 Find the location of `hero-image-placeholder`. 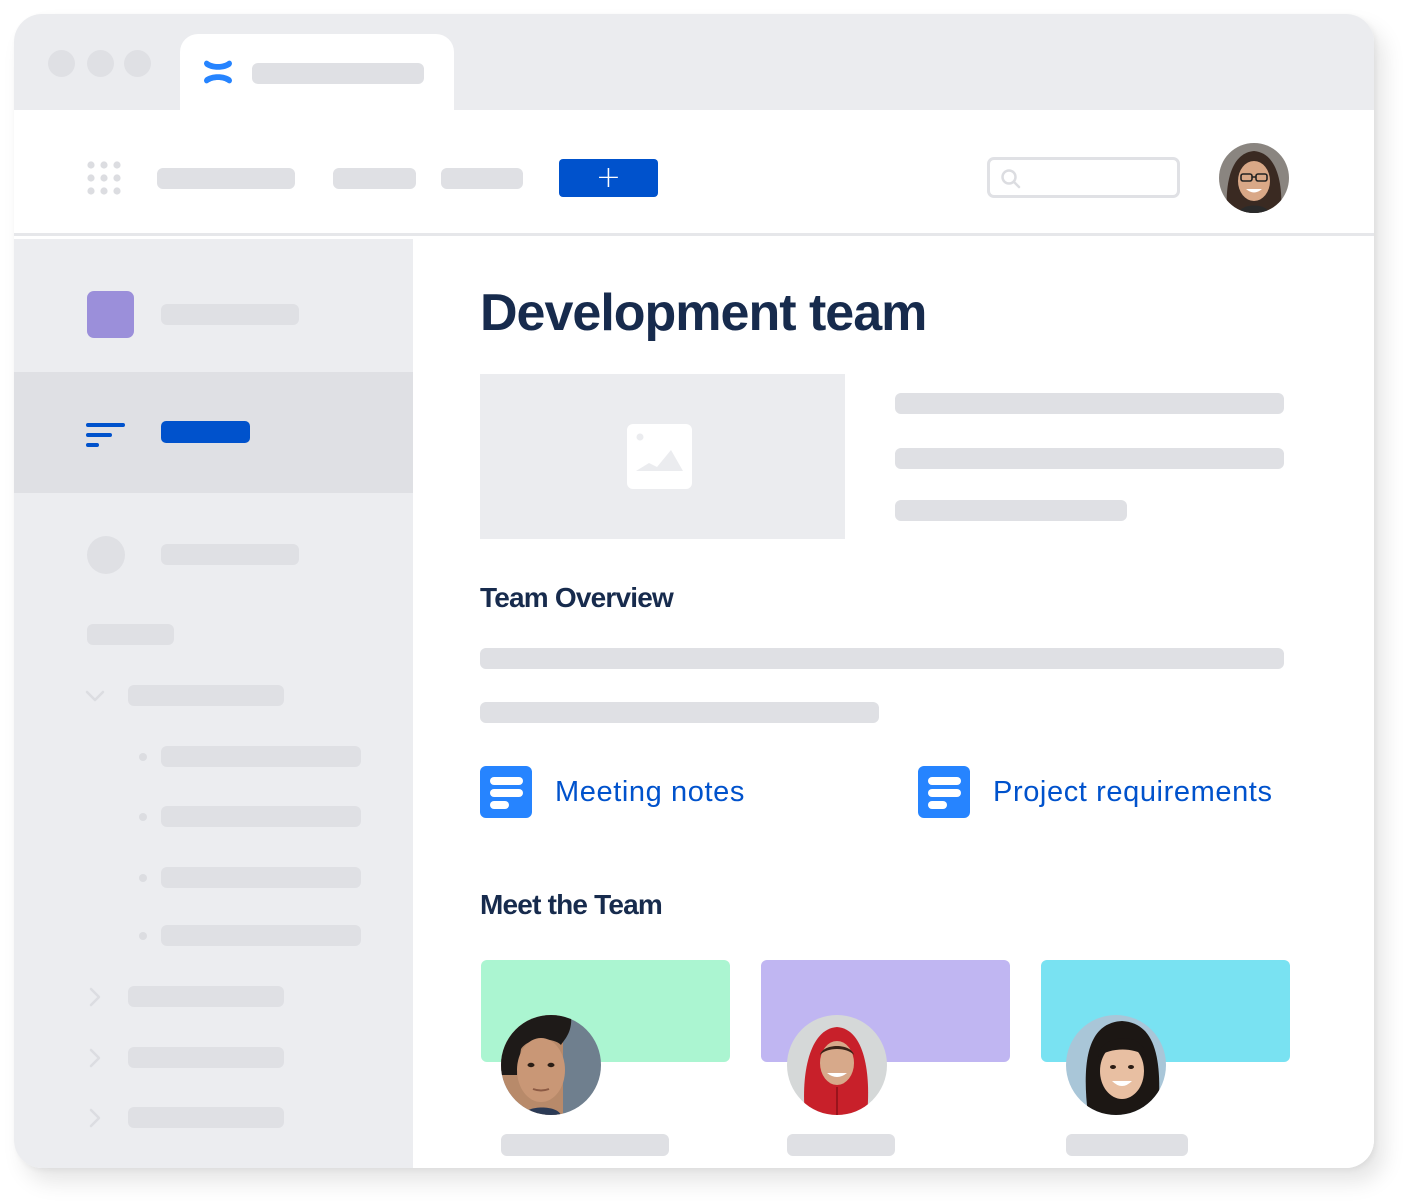

hero-image-placeholder is located at coordinates (662, 456).